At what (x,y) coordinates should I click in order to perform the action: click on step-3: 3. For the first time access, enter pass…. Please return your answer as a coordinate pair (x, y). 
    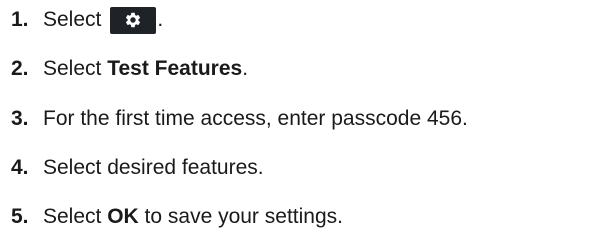
    Looking at the image, I should click on (239, 119).